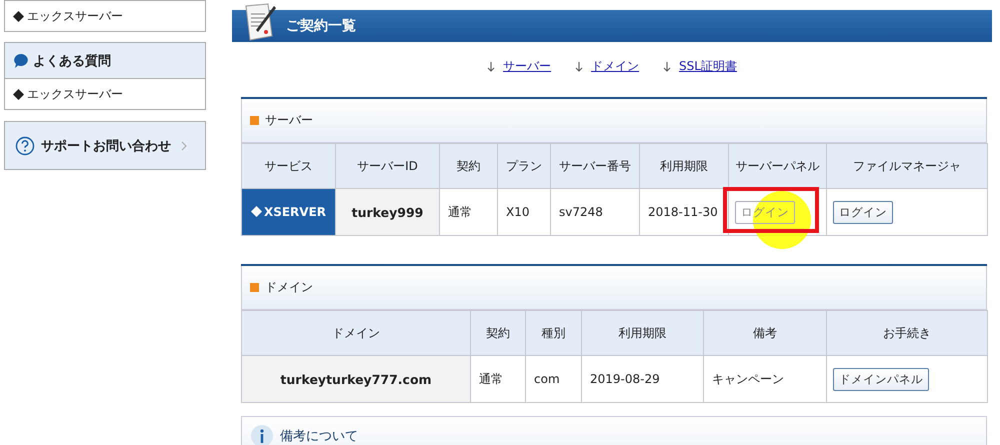  I want to click on column-header: 備考, so click(765, 333).